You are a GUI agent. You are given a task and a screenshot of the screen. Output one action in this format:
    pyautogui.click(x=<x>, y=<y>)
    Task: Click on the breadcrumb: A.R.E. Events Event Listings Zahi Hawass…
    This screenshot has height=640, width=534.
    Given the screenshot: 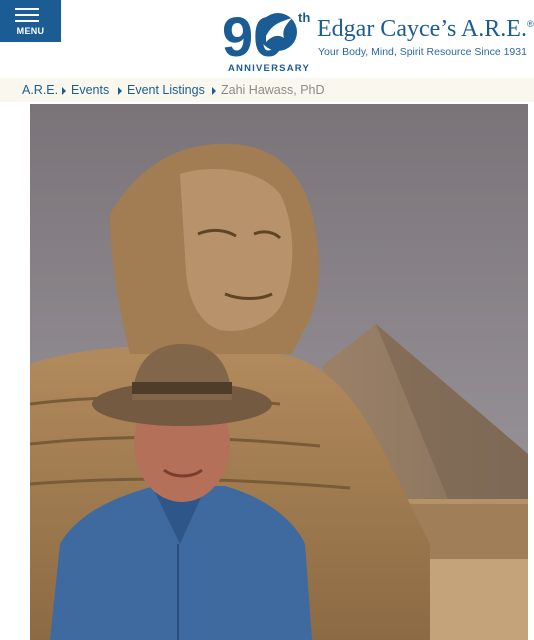 What is the action you would take?
    pyautogui.click(x=267, y=90)
    